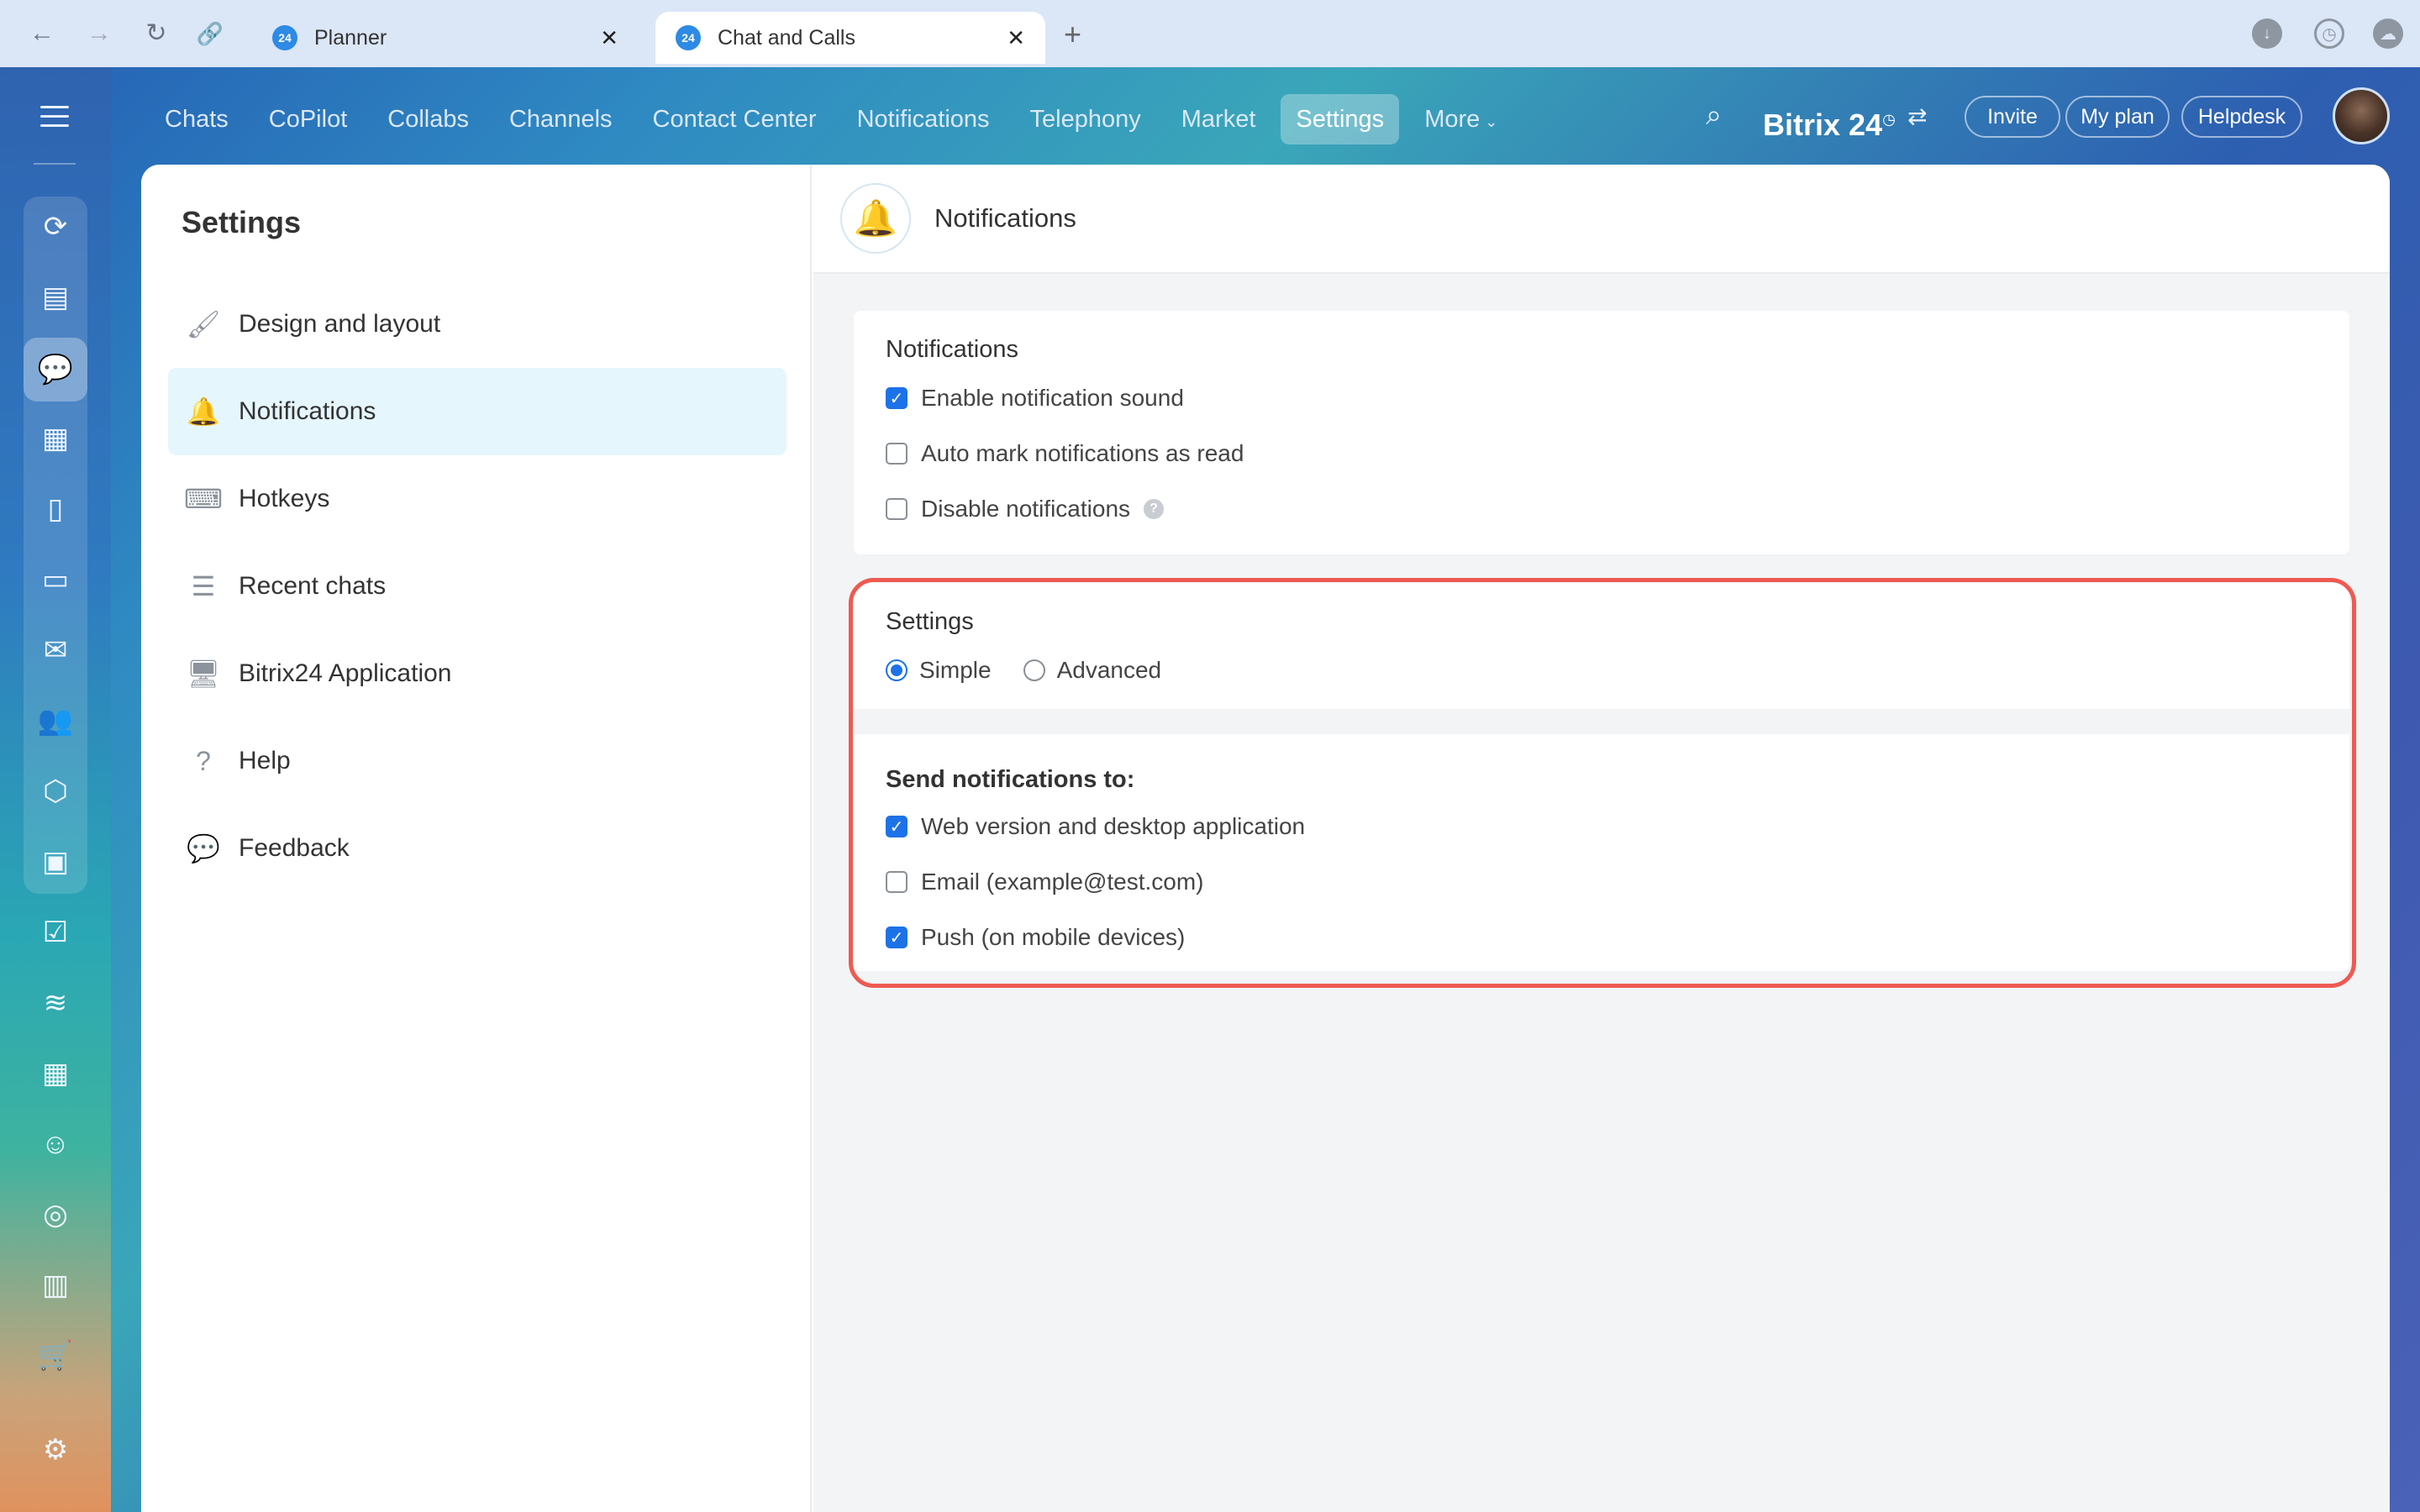  I want to click on left-icon-rail: ⟳ ▤ 💬 ▦ ▯ ▭ ✉ 👥 ⬡ ▣ ☑ ≋ ▦ ☺ ◎ ▥ 🛒 ⚙, so click(55, 789).